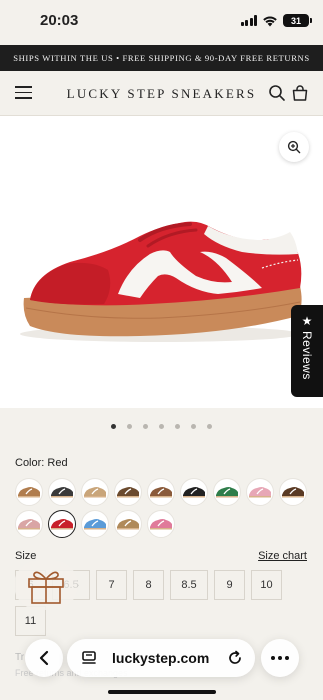 This screenshot has width=323, height=700. I want to click on star-icon: ★, so click(307, 321).